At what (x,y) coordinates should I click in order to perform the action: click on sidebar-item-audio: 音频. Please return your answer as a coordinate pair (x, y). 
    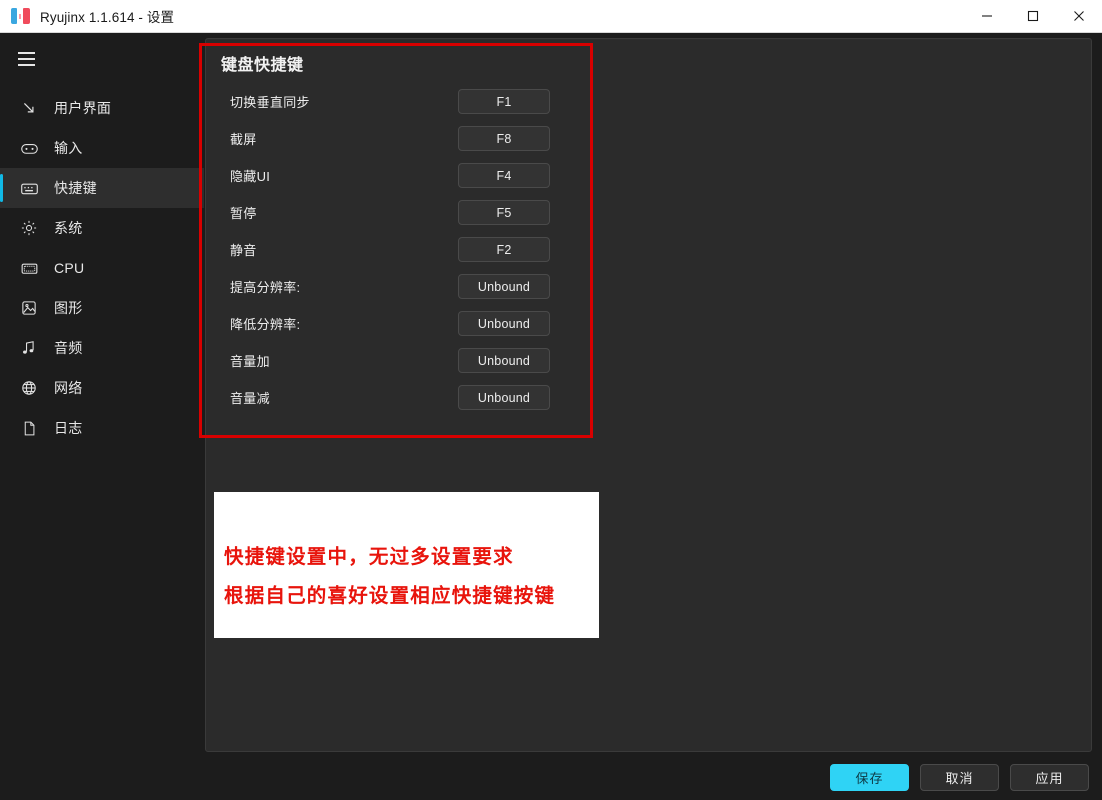
    Looking at the image, I should click on (102, 348).